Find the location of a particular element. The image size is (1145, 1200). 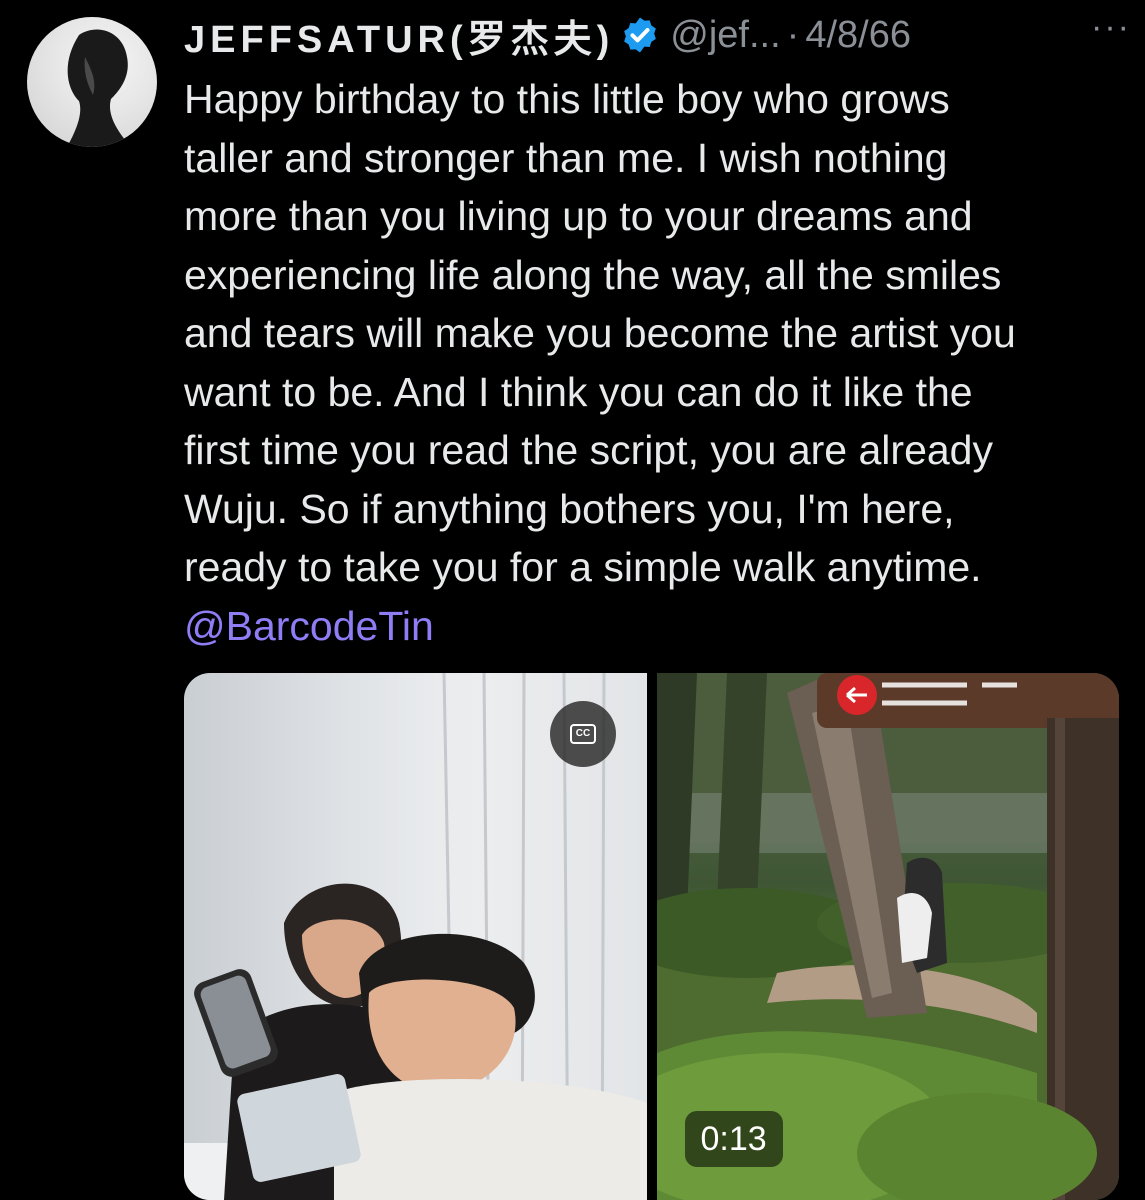

video-duration: 0:13 is located at coordinates (733, 1139).